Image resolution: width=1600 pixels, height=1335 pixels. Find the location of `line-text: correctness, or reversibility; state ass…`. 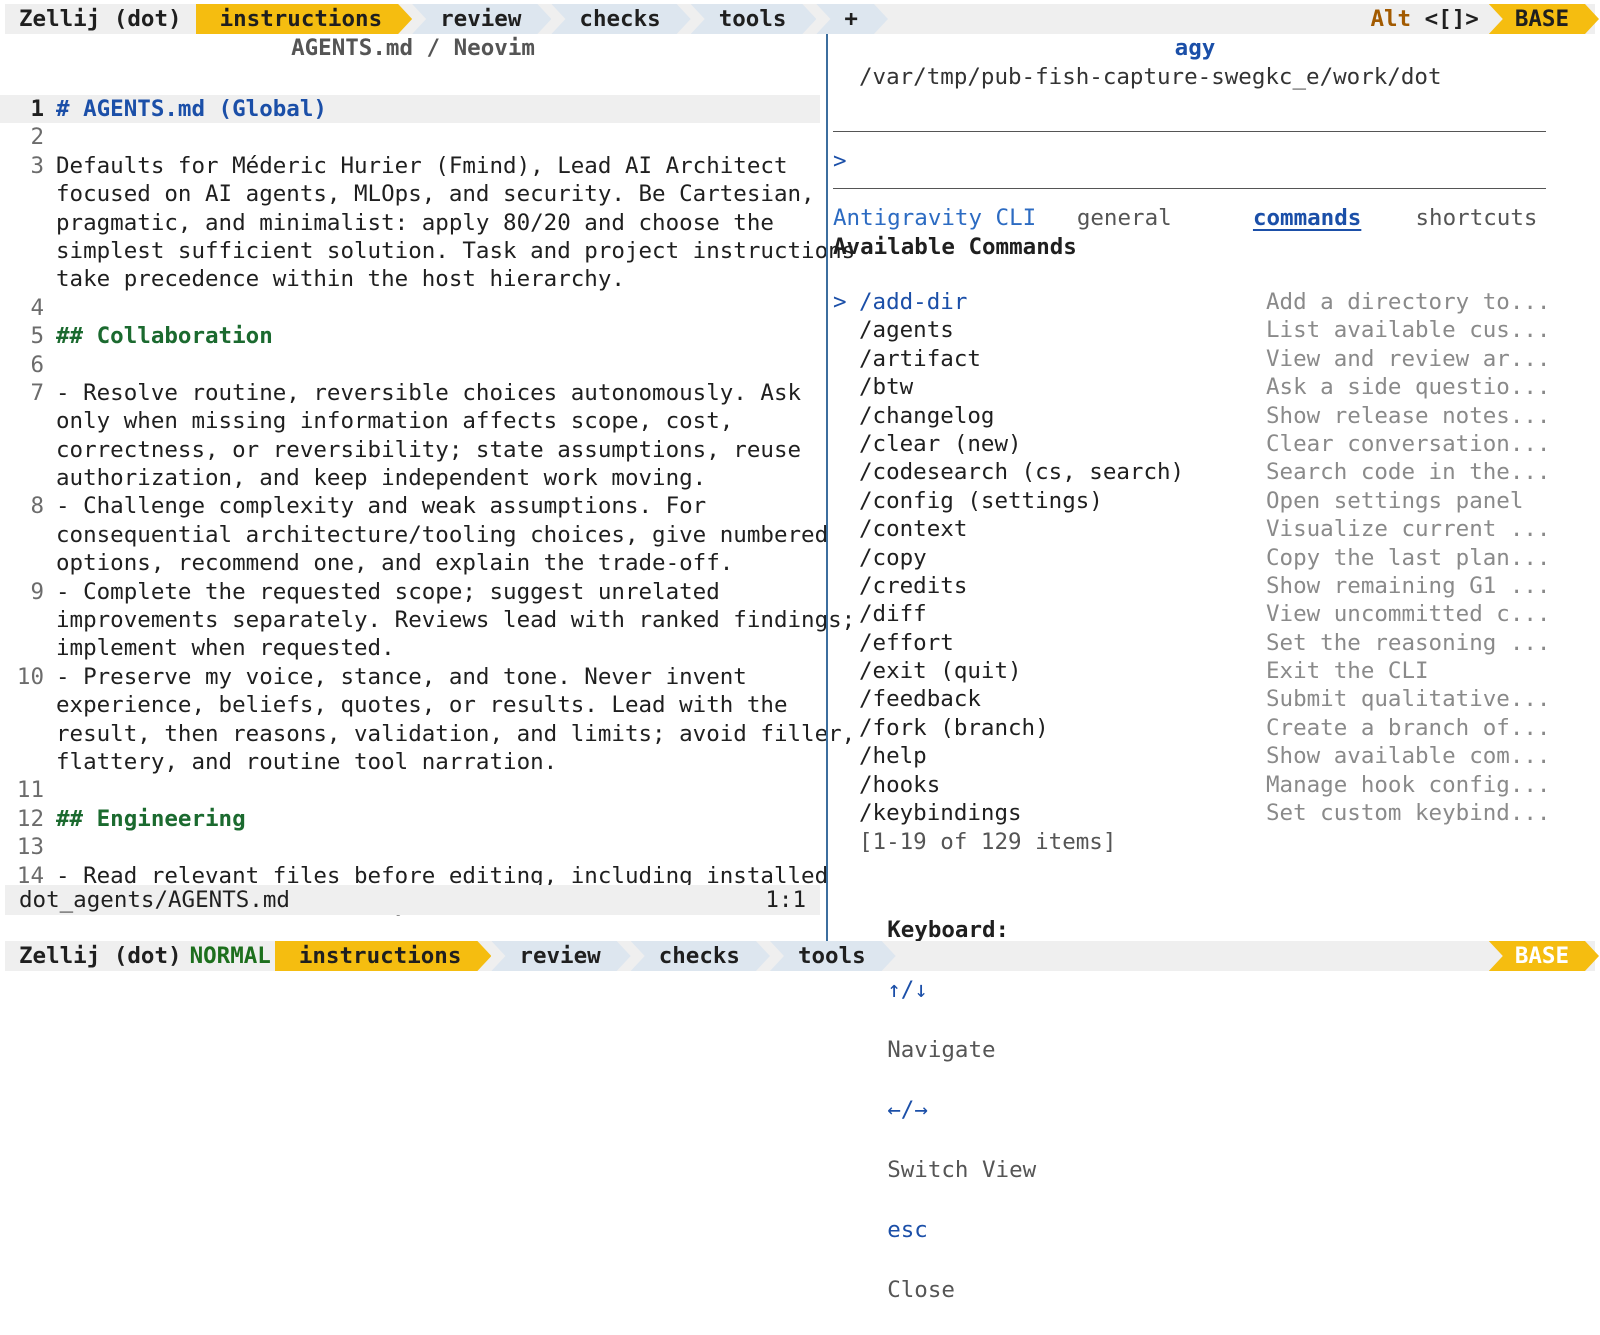

line-text: correctness, or reversibility; state ass… is located at coordinates (429, 449).